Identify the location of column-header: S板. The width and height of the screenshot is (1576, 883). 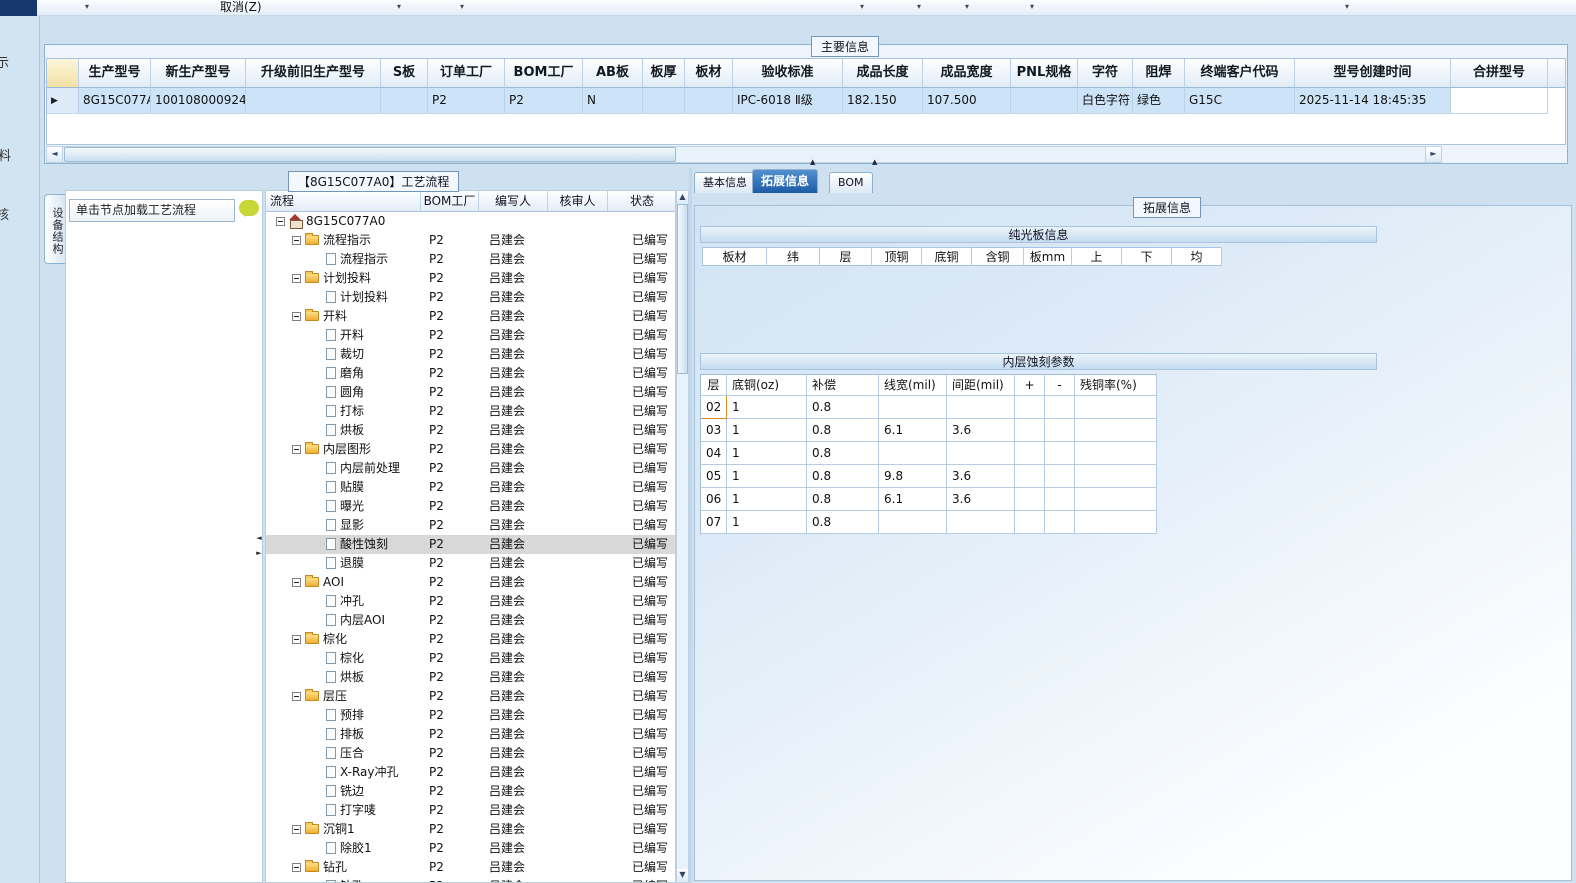
(404, 73).